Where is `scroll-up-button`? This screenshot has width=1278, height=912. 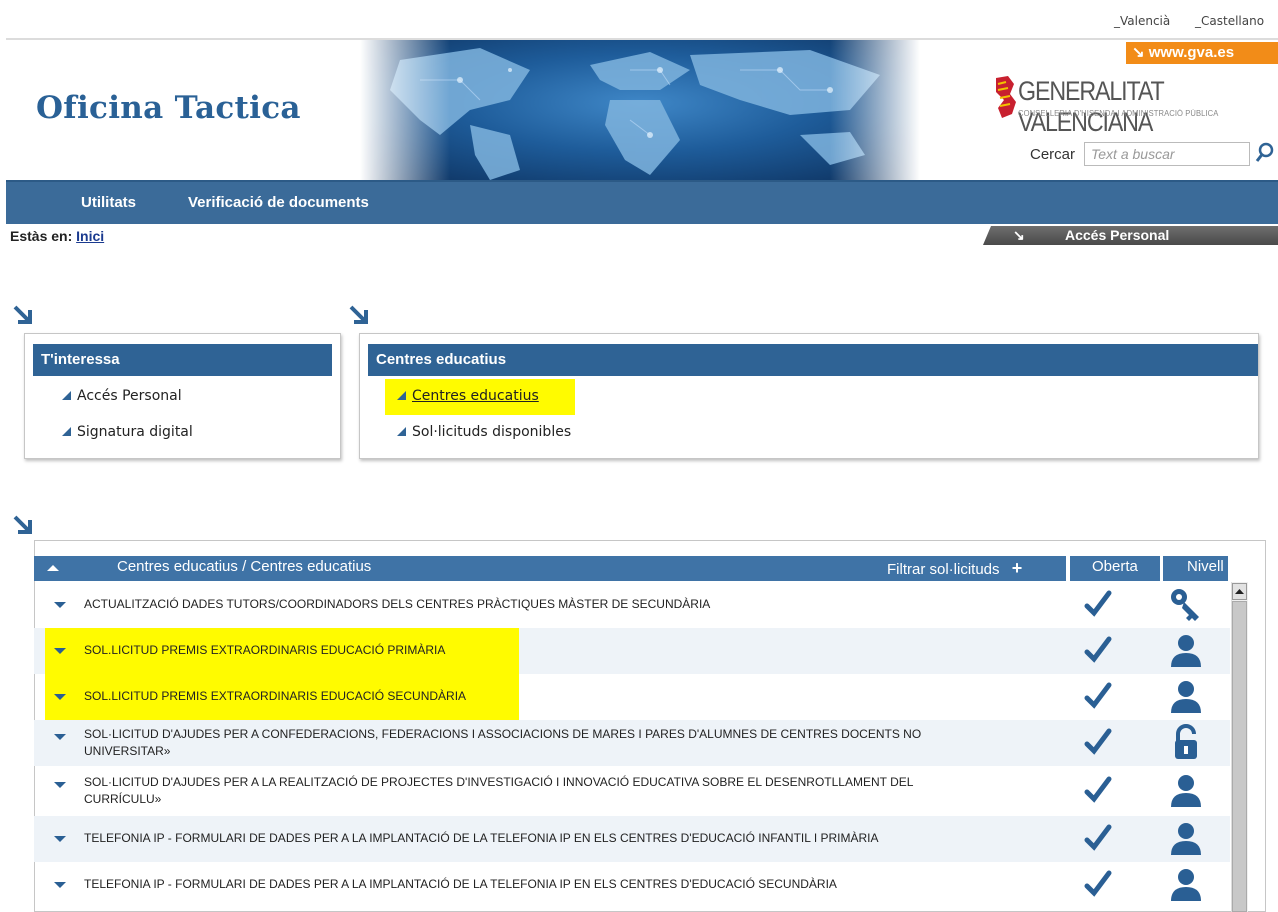 scroll-up-button is located at coordinates (1239, 591).